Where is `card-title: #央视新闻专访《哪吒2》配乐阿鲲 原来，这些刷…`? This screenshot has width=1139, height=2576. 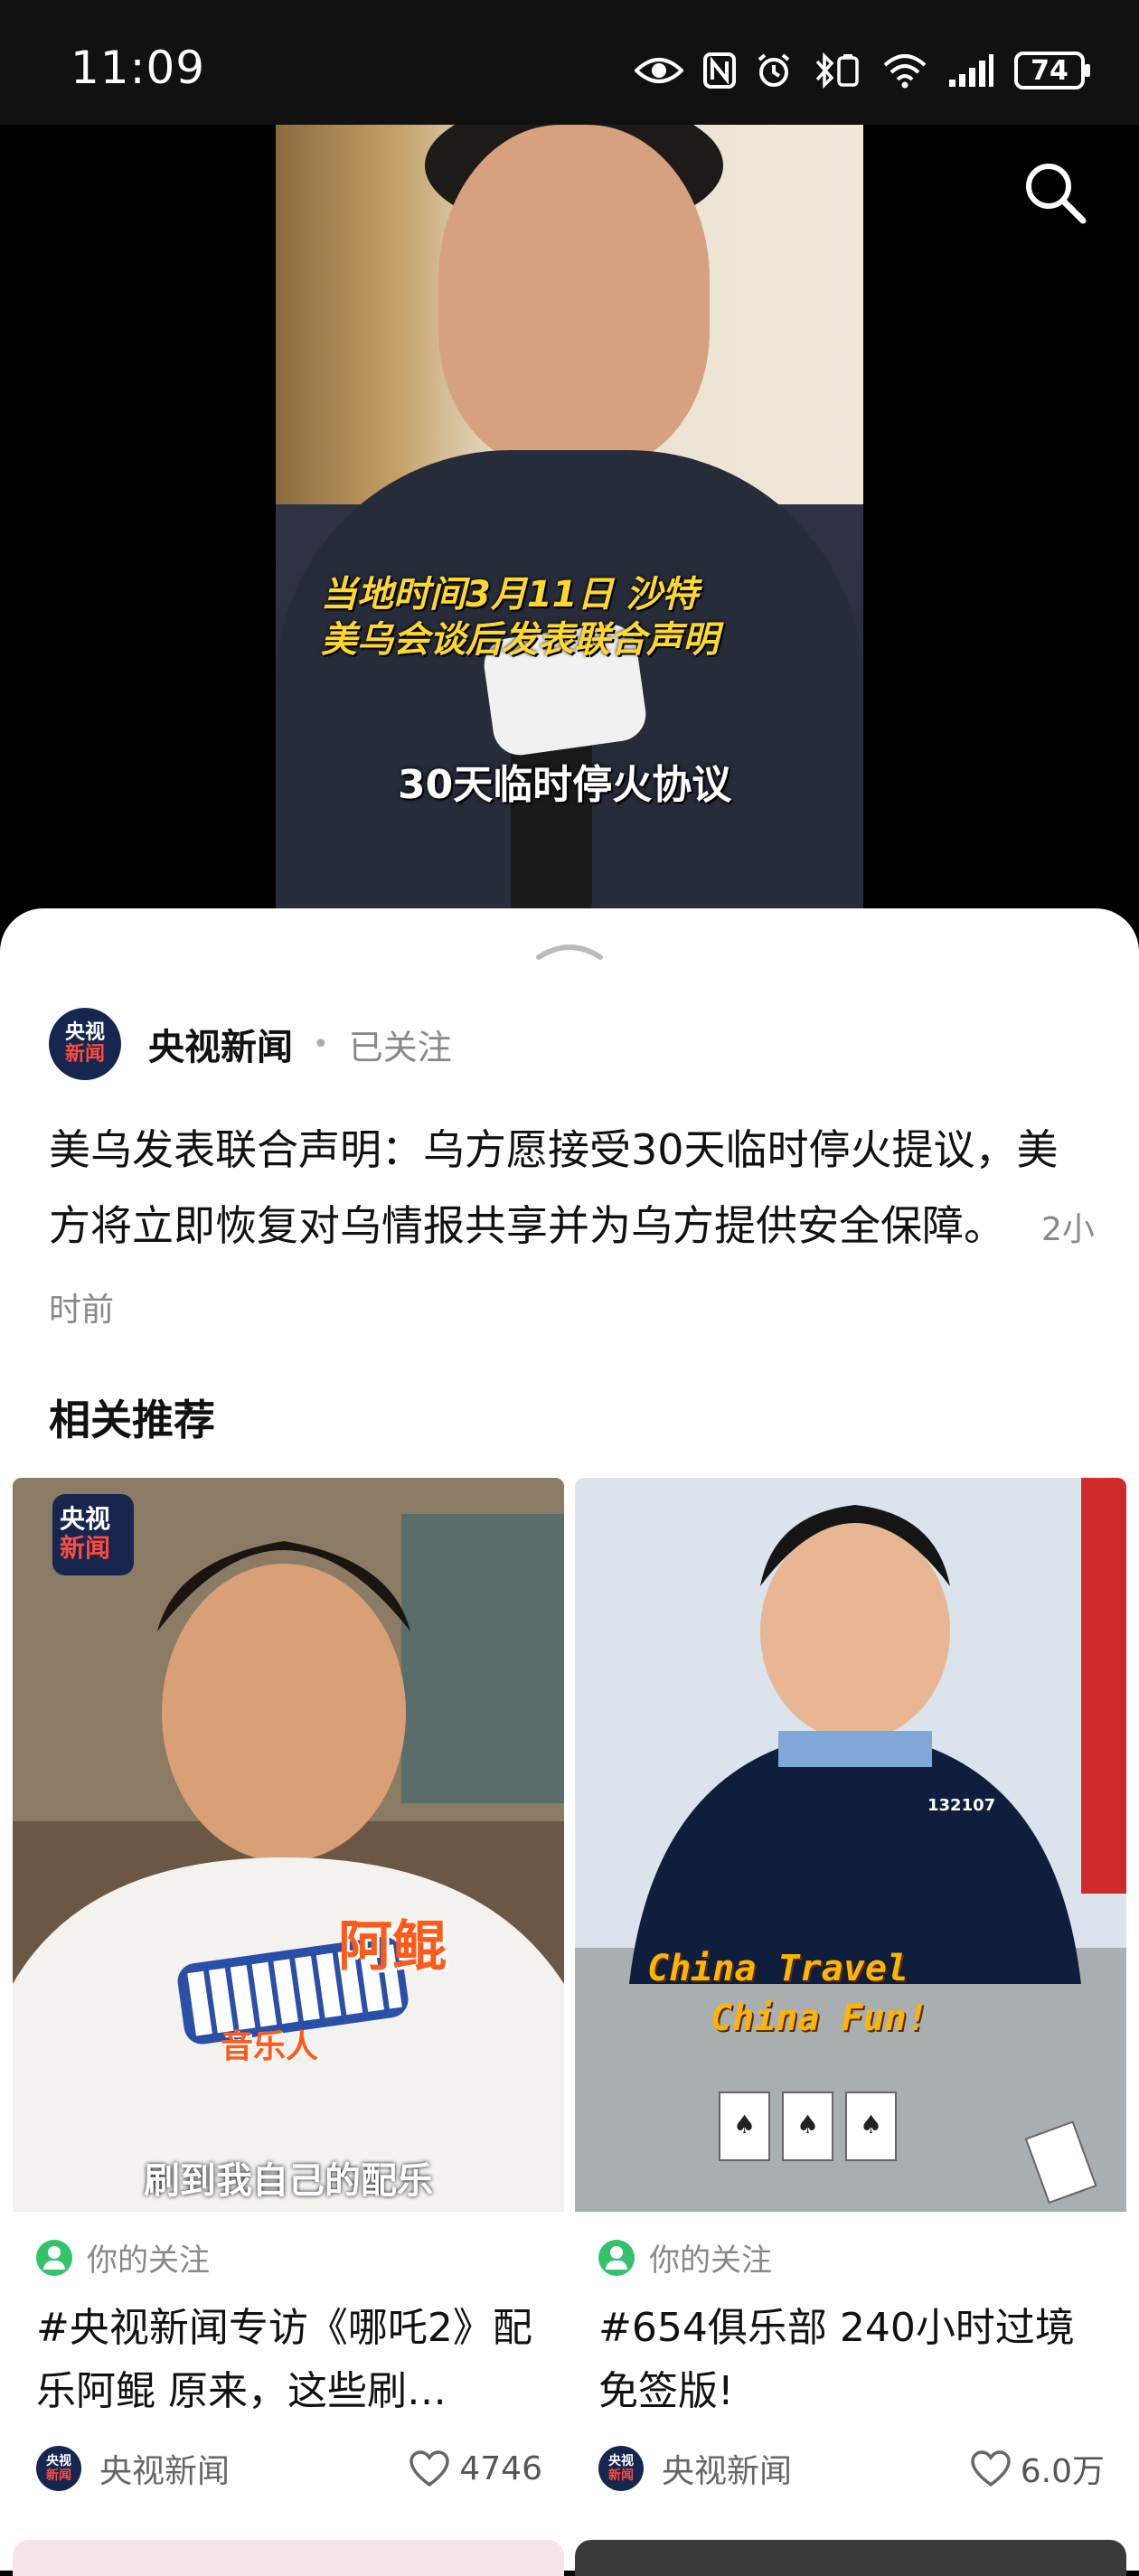
card-title: #央视新闻专访《哪吒2》配乐阿鲲 原来，这些刷… is located at coordinates (284, 2359).